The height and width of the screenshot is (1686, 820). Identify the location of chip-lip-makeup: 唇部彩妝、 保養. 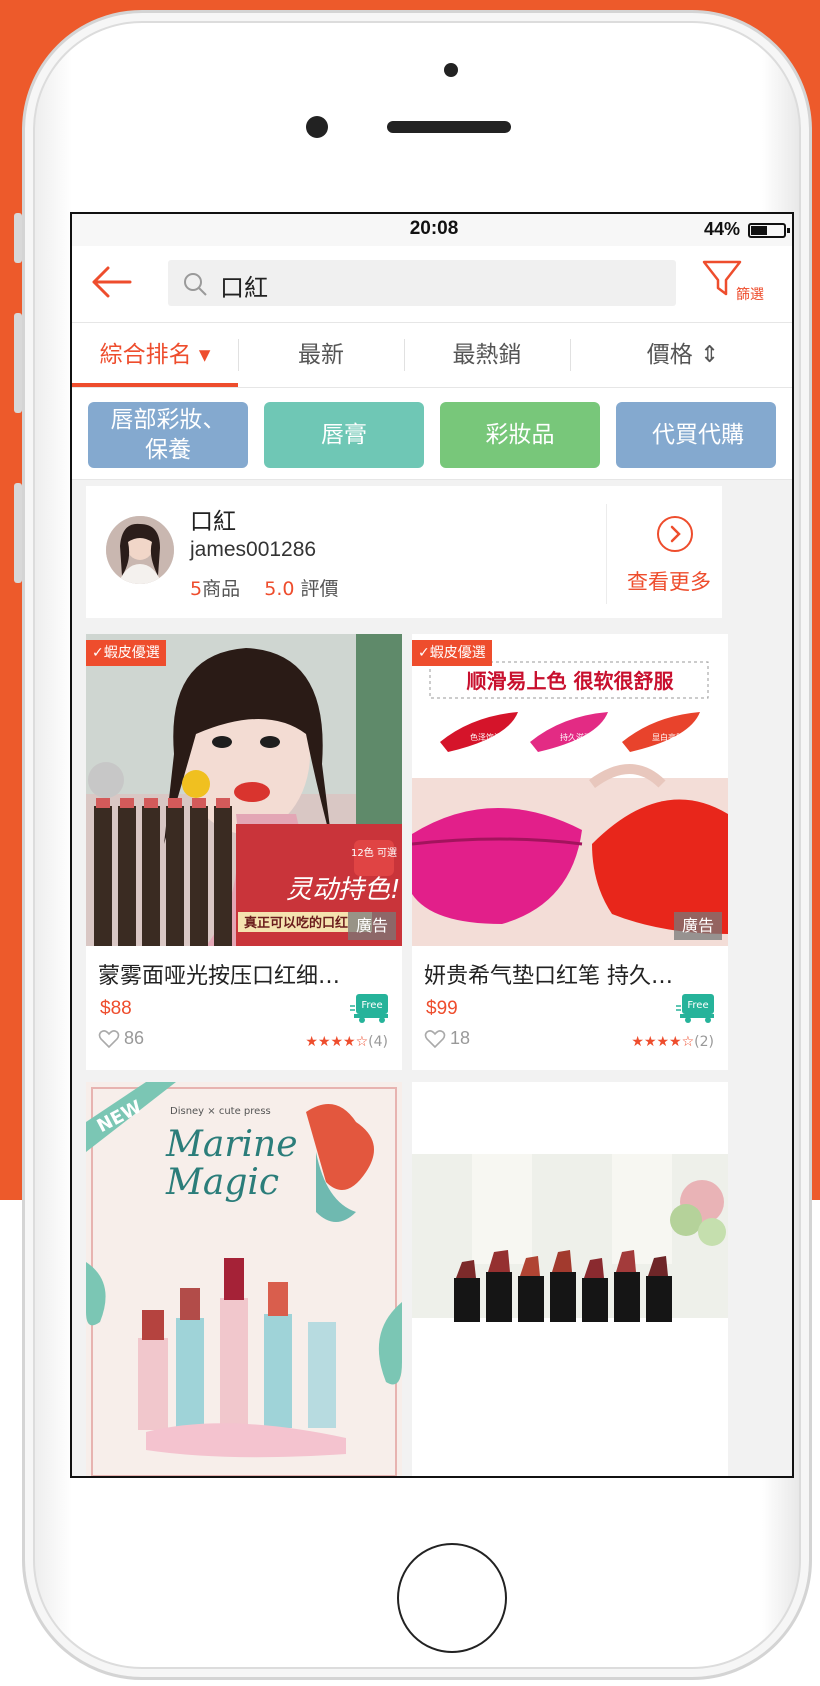
(168, 435).